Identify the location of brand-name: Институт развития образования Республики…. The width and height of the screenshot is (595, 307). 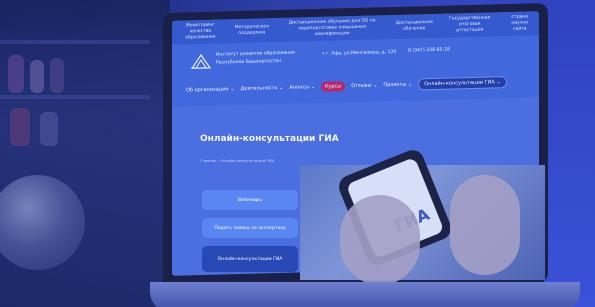
(255, 59).